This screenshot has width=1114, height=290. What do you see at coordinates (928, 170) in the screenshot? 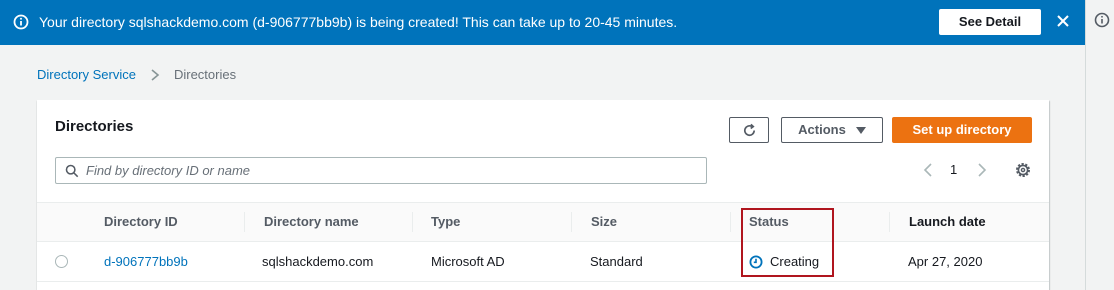
I see `previous-page-icon` at bounding box center [928, 170].